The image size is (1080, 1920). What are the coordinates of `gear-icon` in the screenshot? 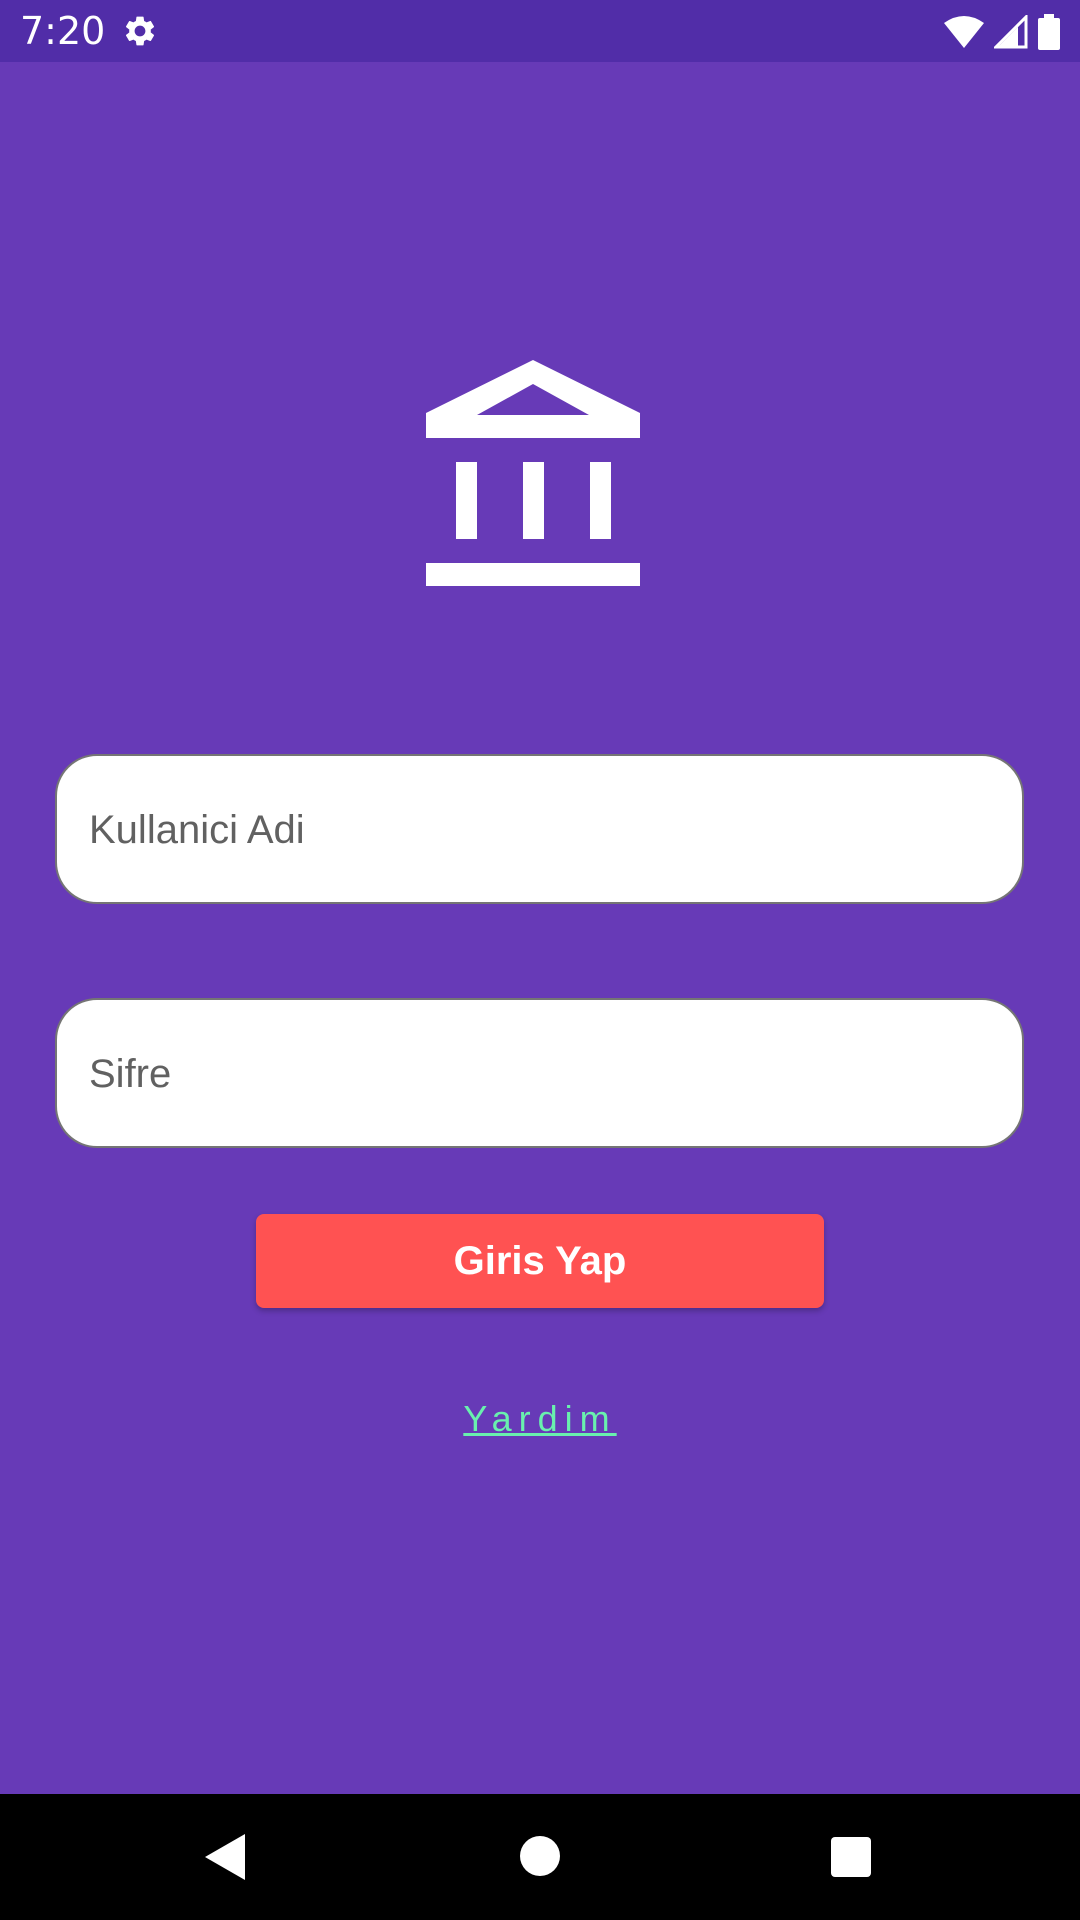 It's located at (140, 31).